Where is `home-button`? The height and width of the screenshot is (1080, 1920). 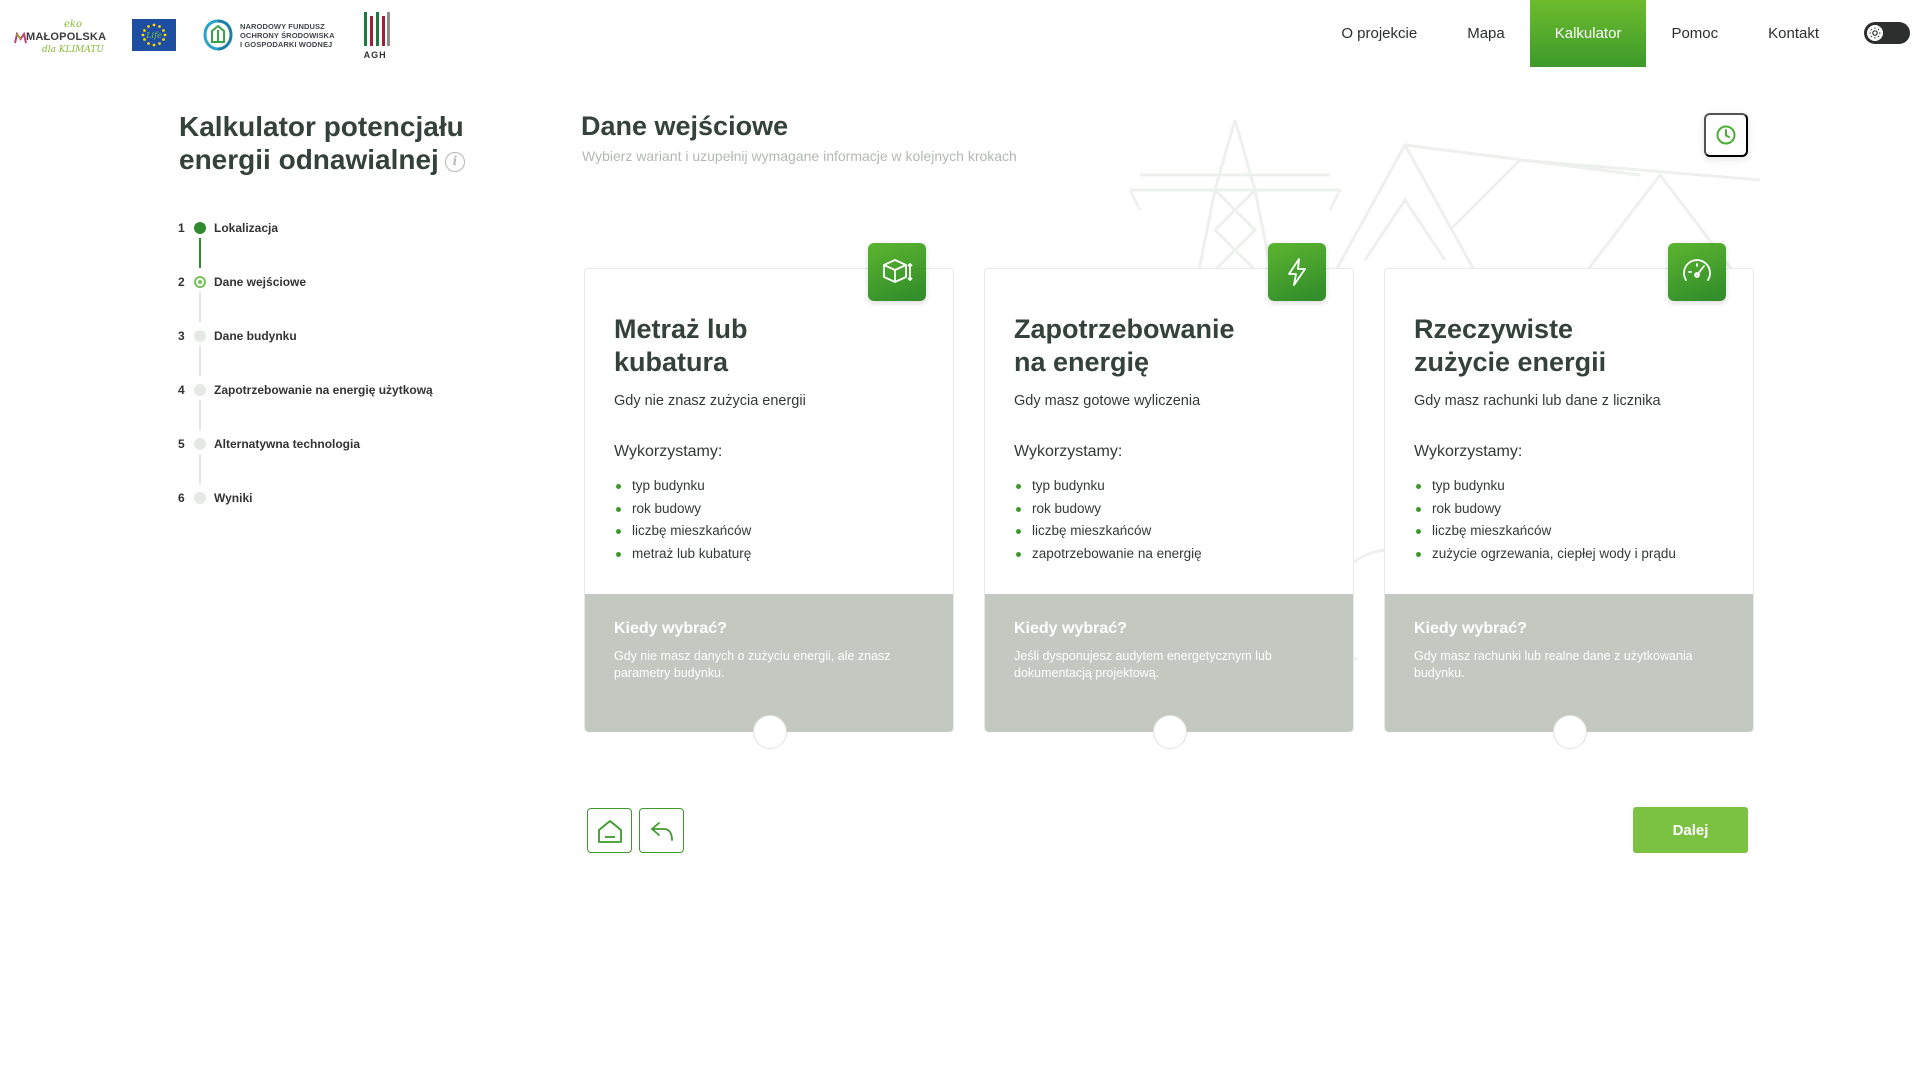
home-button is located at coordinates (609, 830).